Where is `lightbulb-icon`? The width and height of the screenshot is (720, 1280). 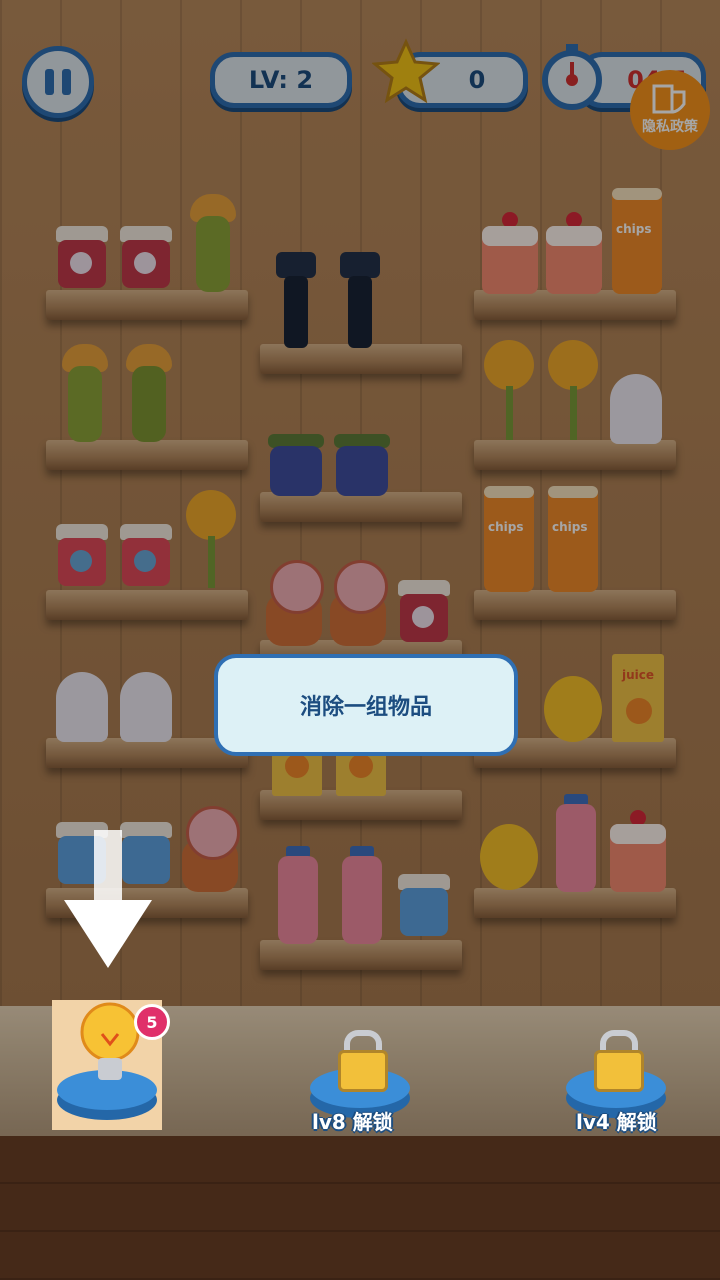
lightbulb-icon is located at coordinates (110, 1041).